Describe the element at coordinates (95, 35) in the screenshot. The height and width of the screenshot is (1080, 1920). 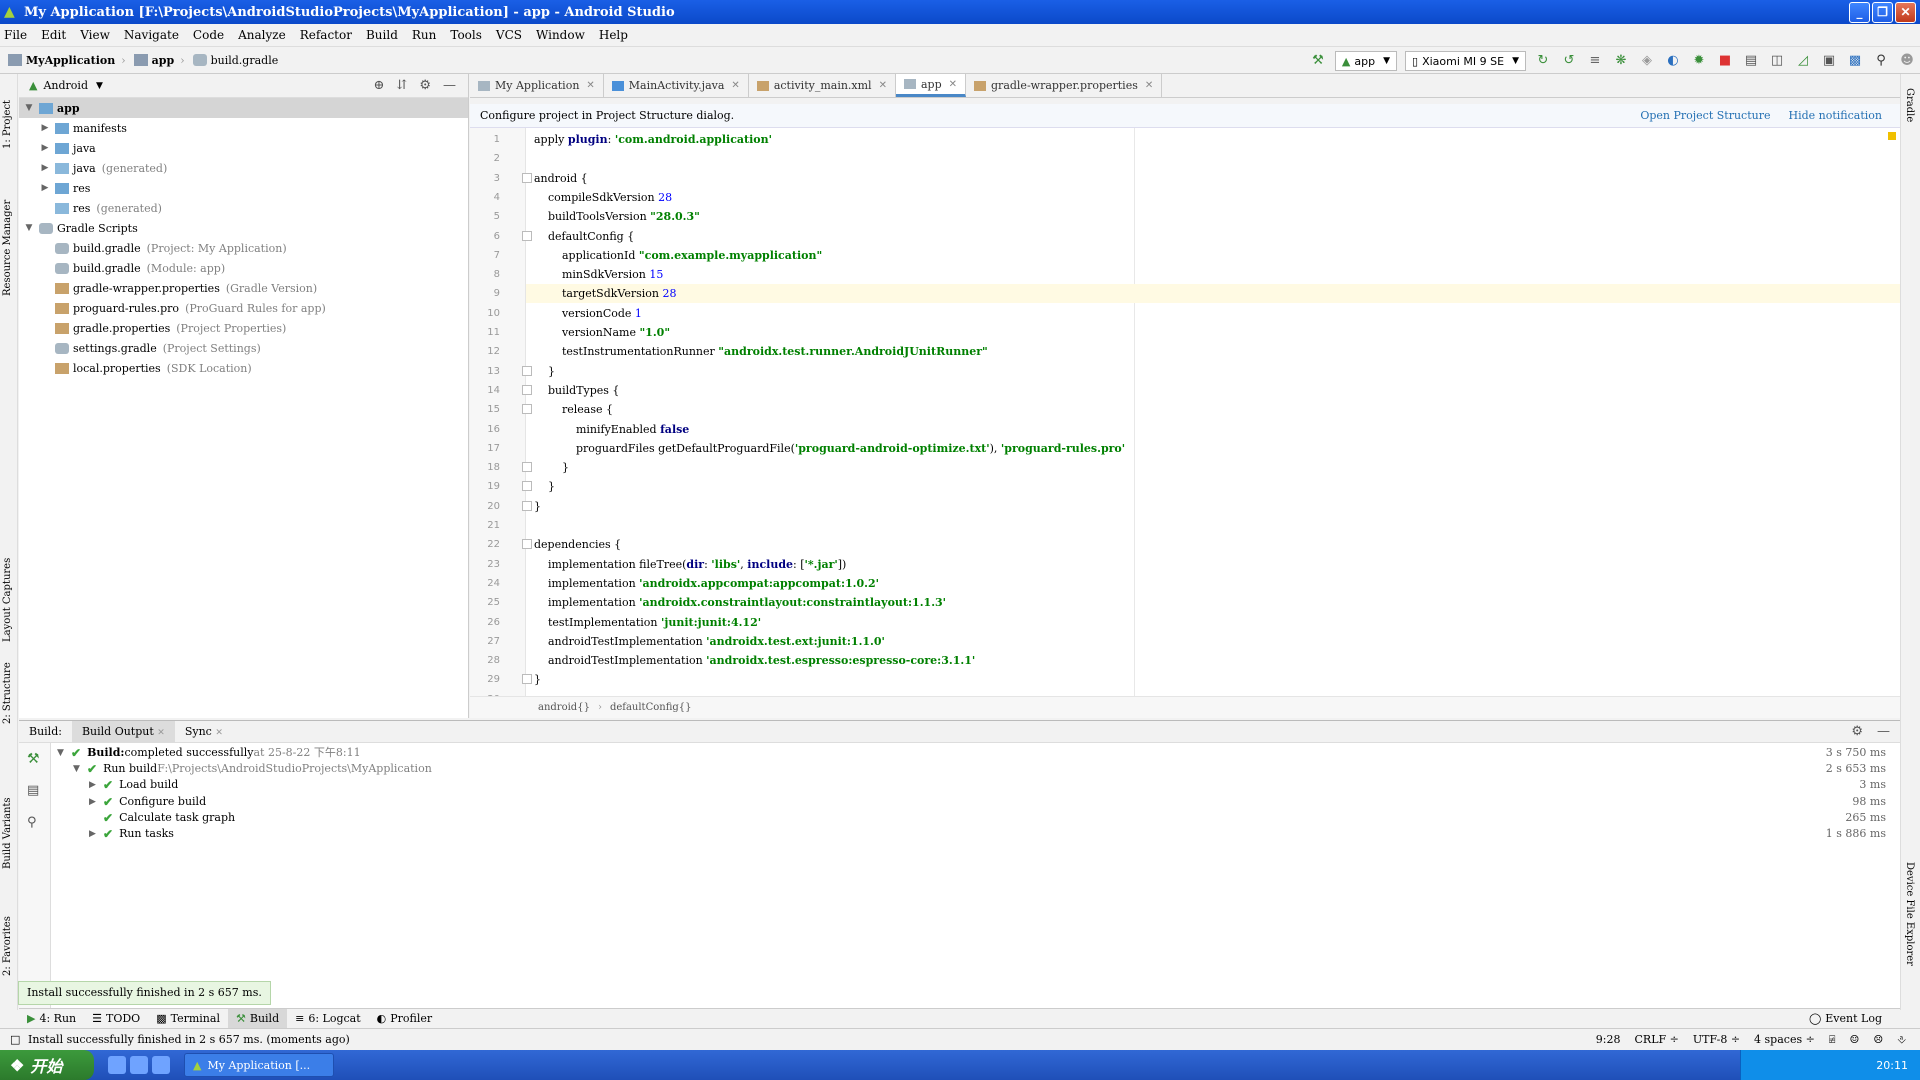
I see `menu-view: View` at that location.